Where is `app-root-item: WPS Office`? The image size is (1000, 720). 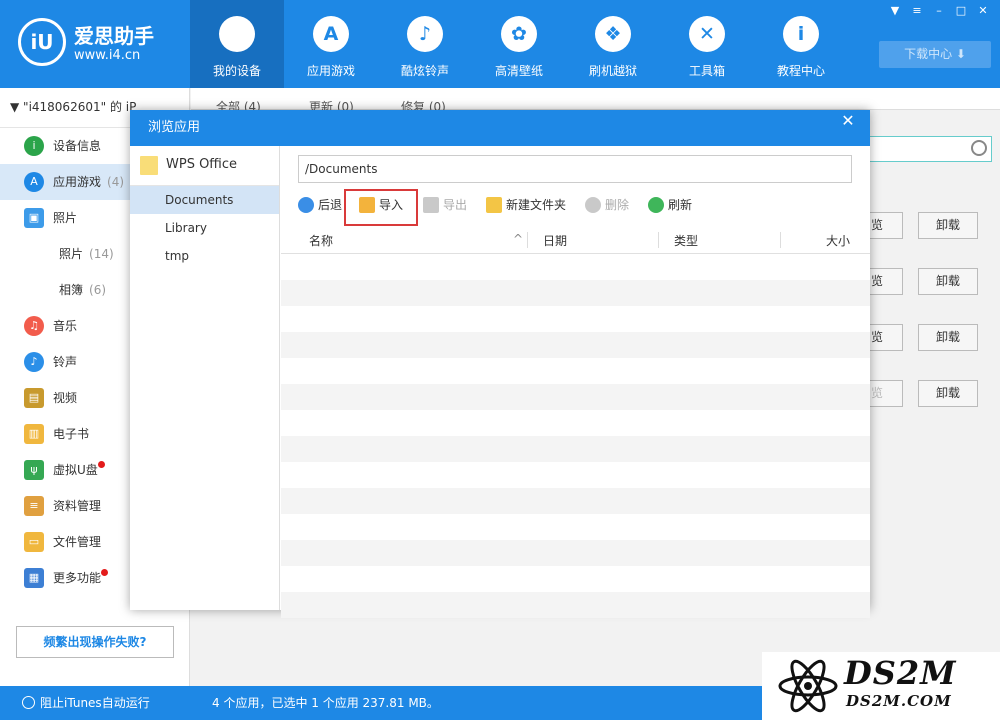
app-root-item: WPS Office is located at coordinates (204, 166).